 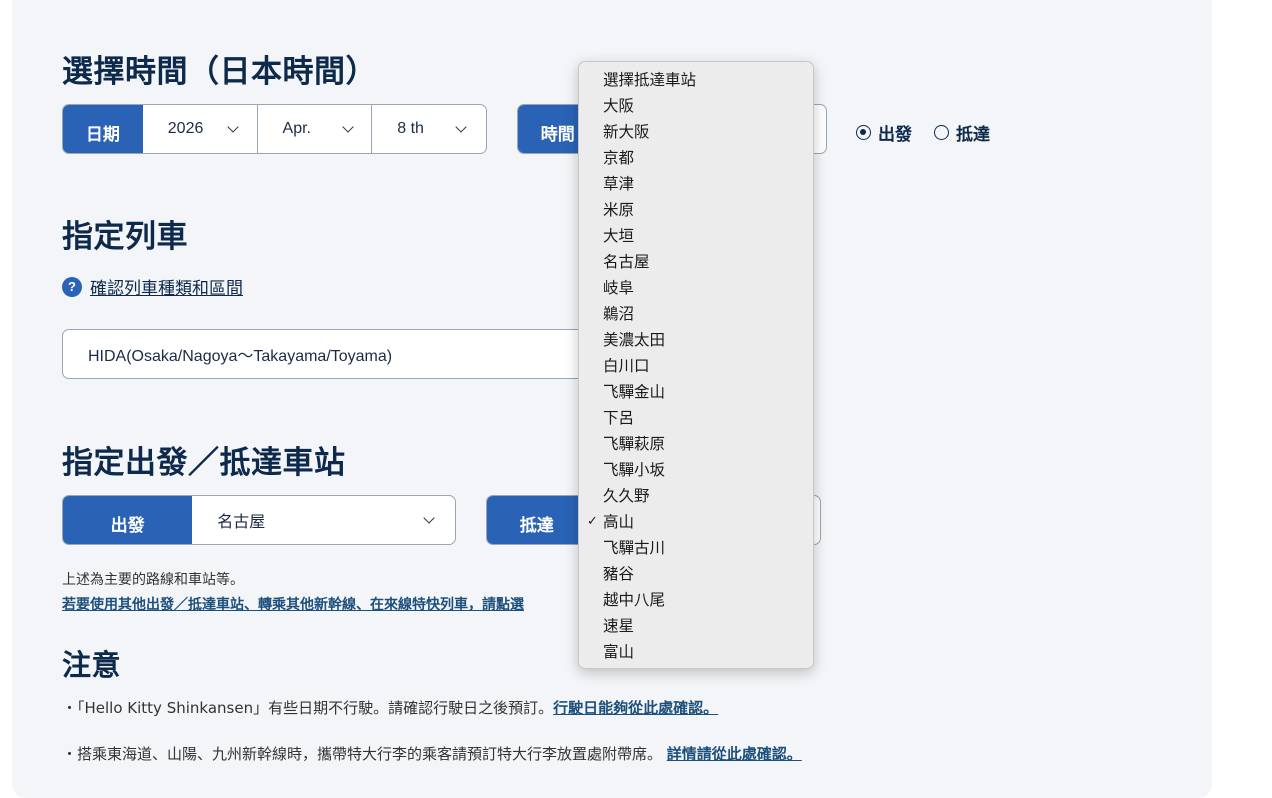 What do you see at coordinates (619, 652) in the screenshot?
I see `dropdown-option-label: 富山` at bounding box center [619, 652].